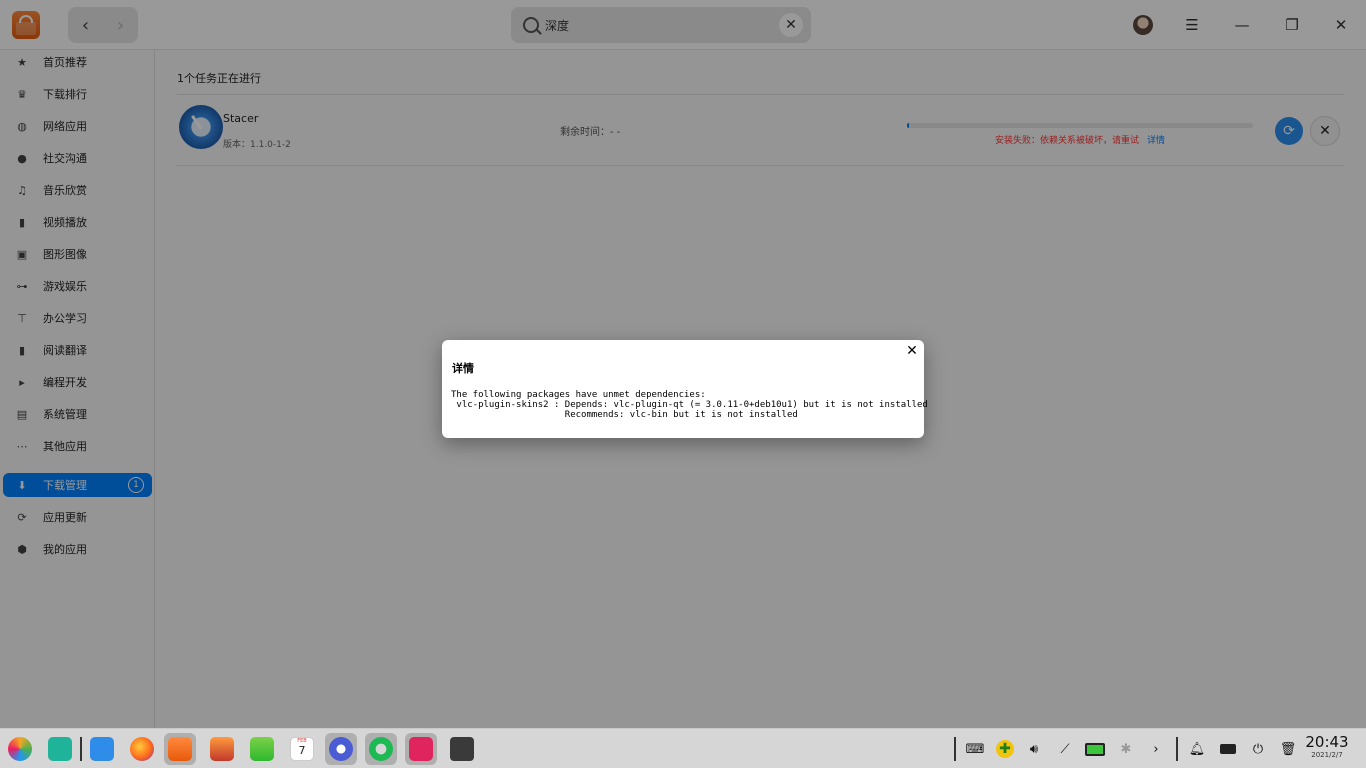 The width and height of the screenshot is (1366, 768). I want to click on dock-separator, so click(81, 749).